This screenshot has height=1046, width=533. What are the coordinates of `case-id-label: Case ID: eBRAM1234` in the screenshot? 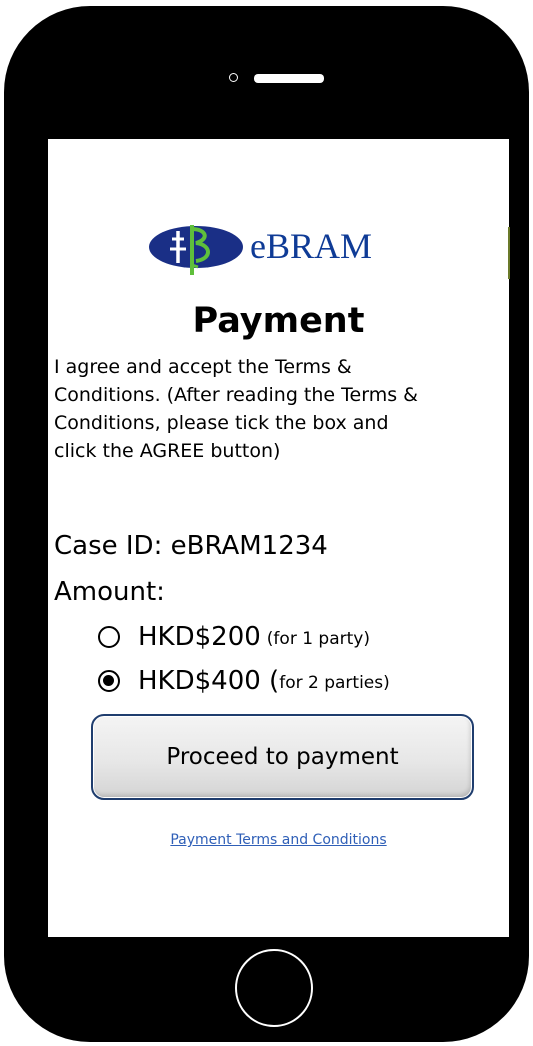 It's located at (191, 546).